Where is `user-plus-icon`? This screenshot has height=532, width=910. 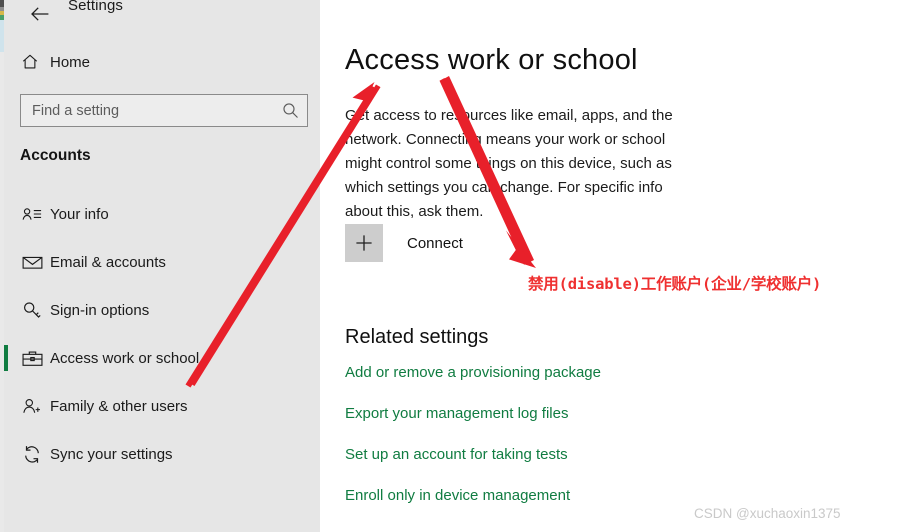 user-plus-icon is located at coordinates (27, 406).